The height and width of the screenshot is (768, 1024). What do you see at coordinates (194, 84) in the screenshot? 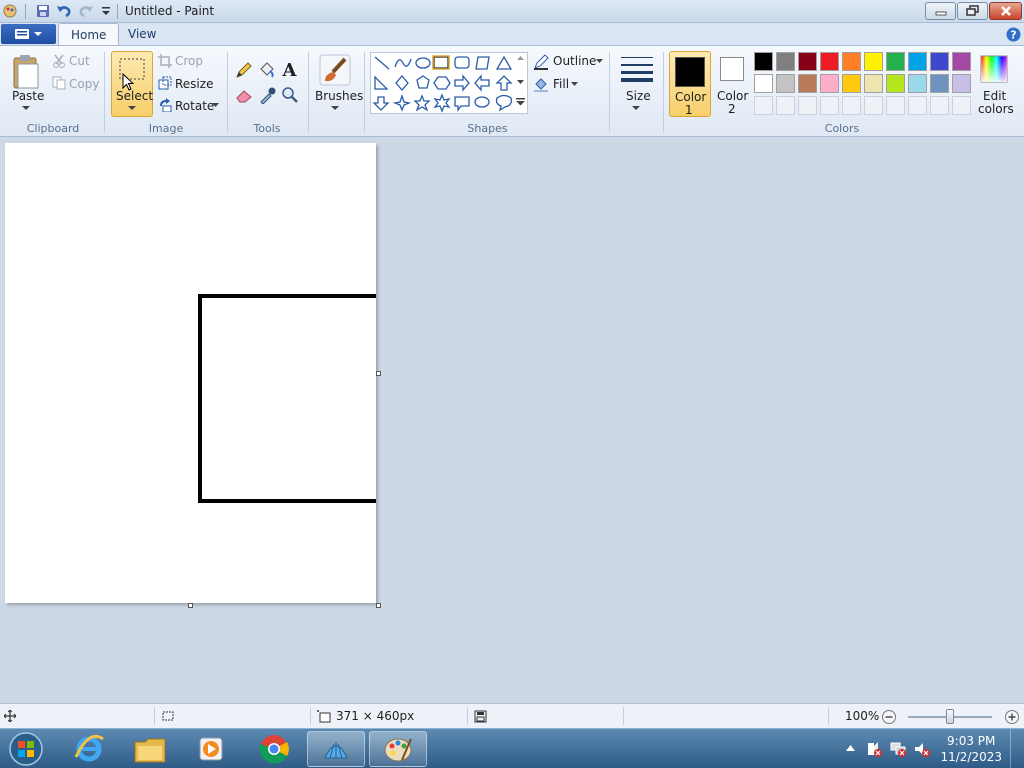
I see `resize-button: Resize` at bounding box center [194, 84].